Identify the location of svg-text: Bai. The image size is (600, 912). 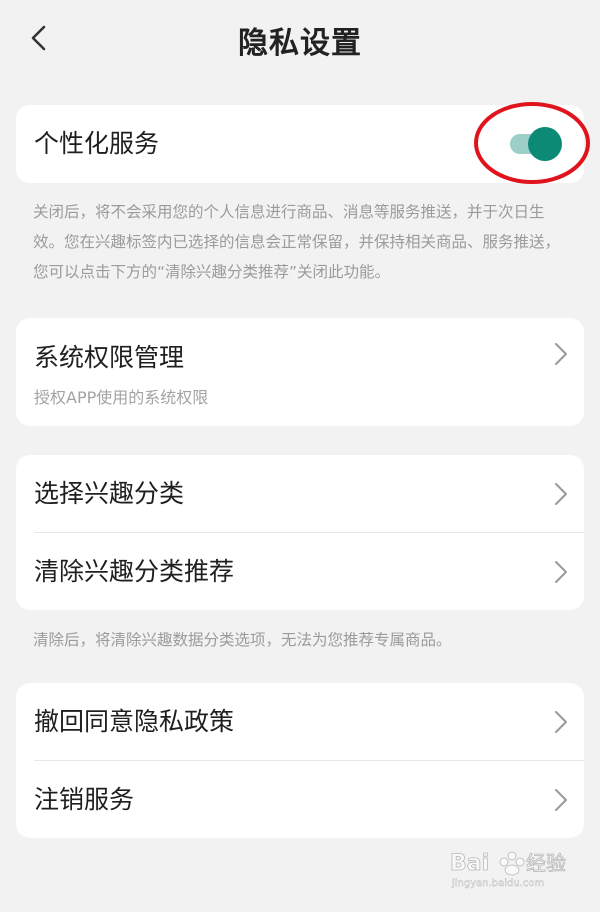
(469, 863).